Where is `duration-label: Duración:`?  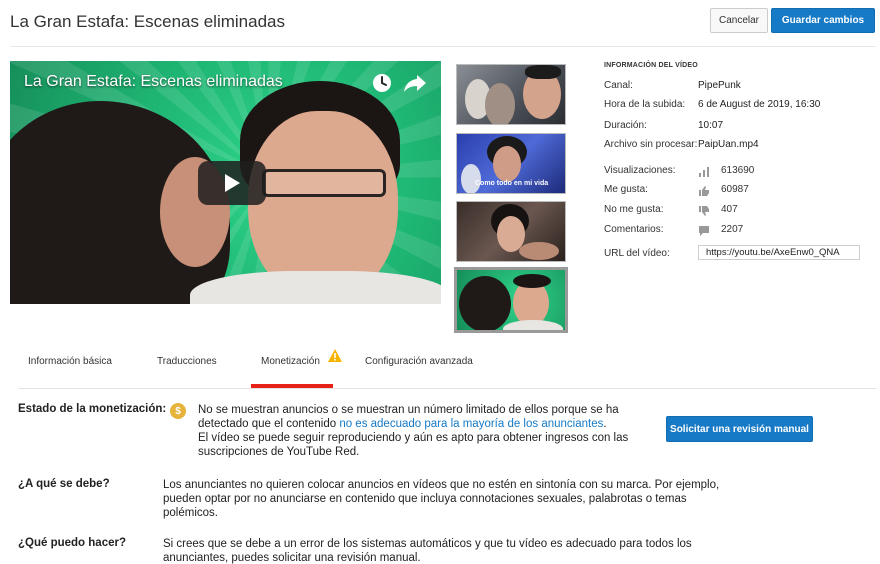 duration-label: Duración: is located at coordinates (625, 125).